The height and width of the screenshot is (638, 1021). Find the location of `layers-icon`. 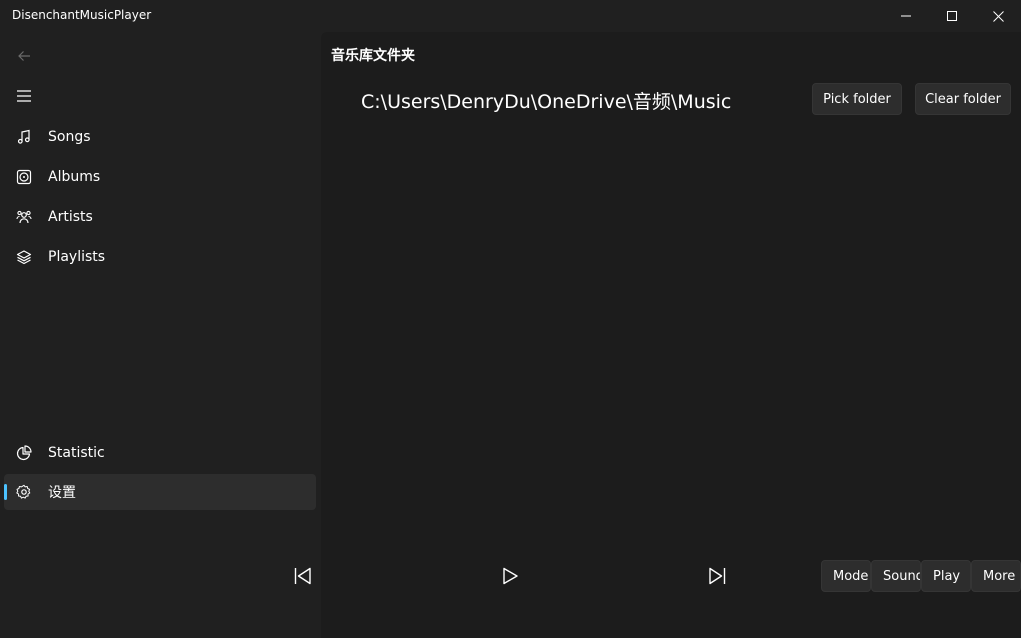

layers-icon is located at coordinates (24, 257).